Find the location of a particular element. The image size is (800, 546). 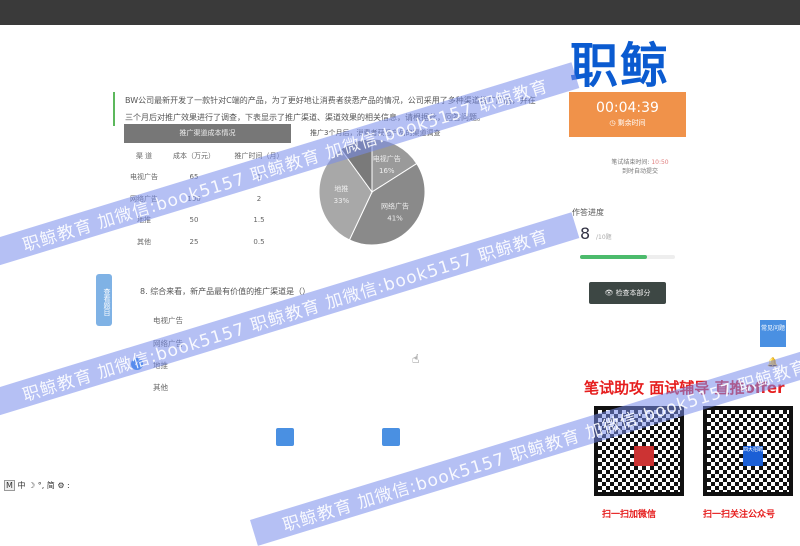

ime-items: 中 ☽ °, 简 ⚙ : is located at coordinates (43, 485).